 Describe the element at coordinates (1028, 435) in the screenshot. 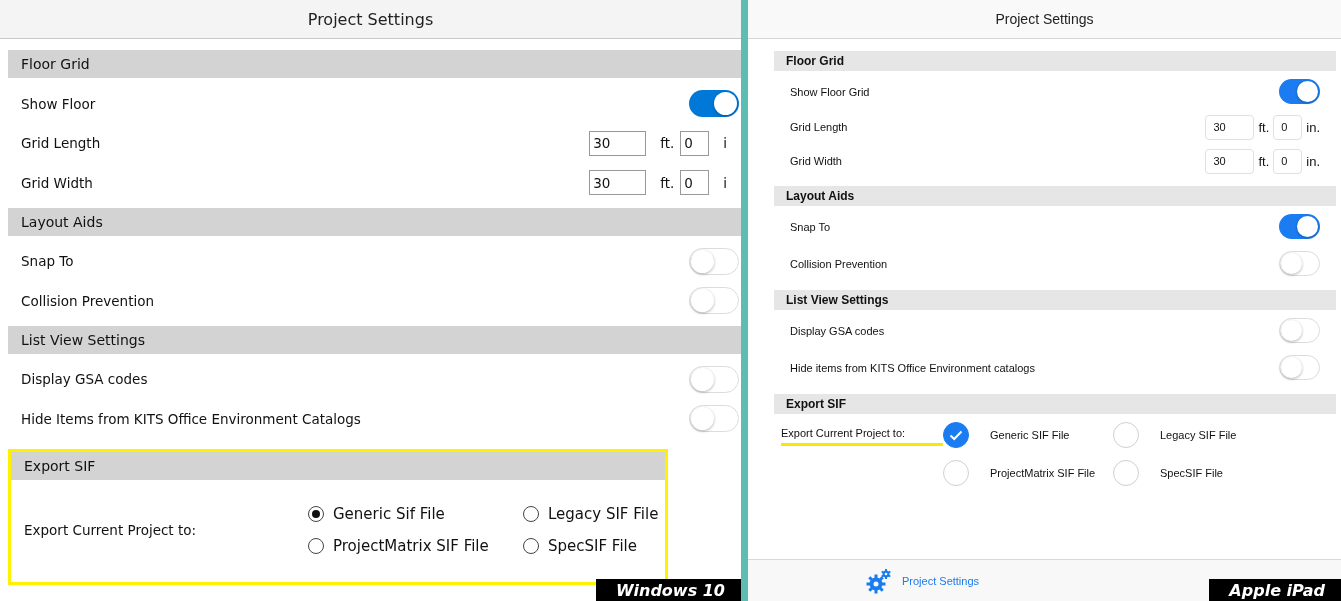

I see `radio-option: Generic SIF File` at that location.